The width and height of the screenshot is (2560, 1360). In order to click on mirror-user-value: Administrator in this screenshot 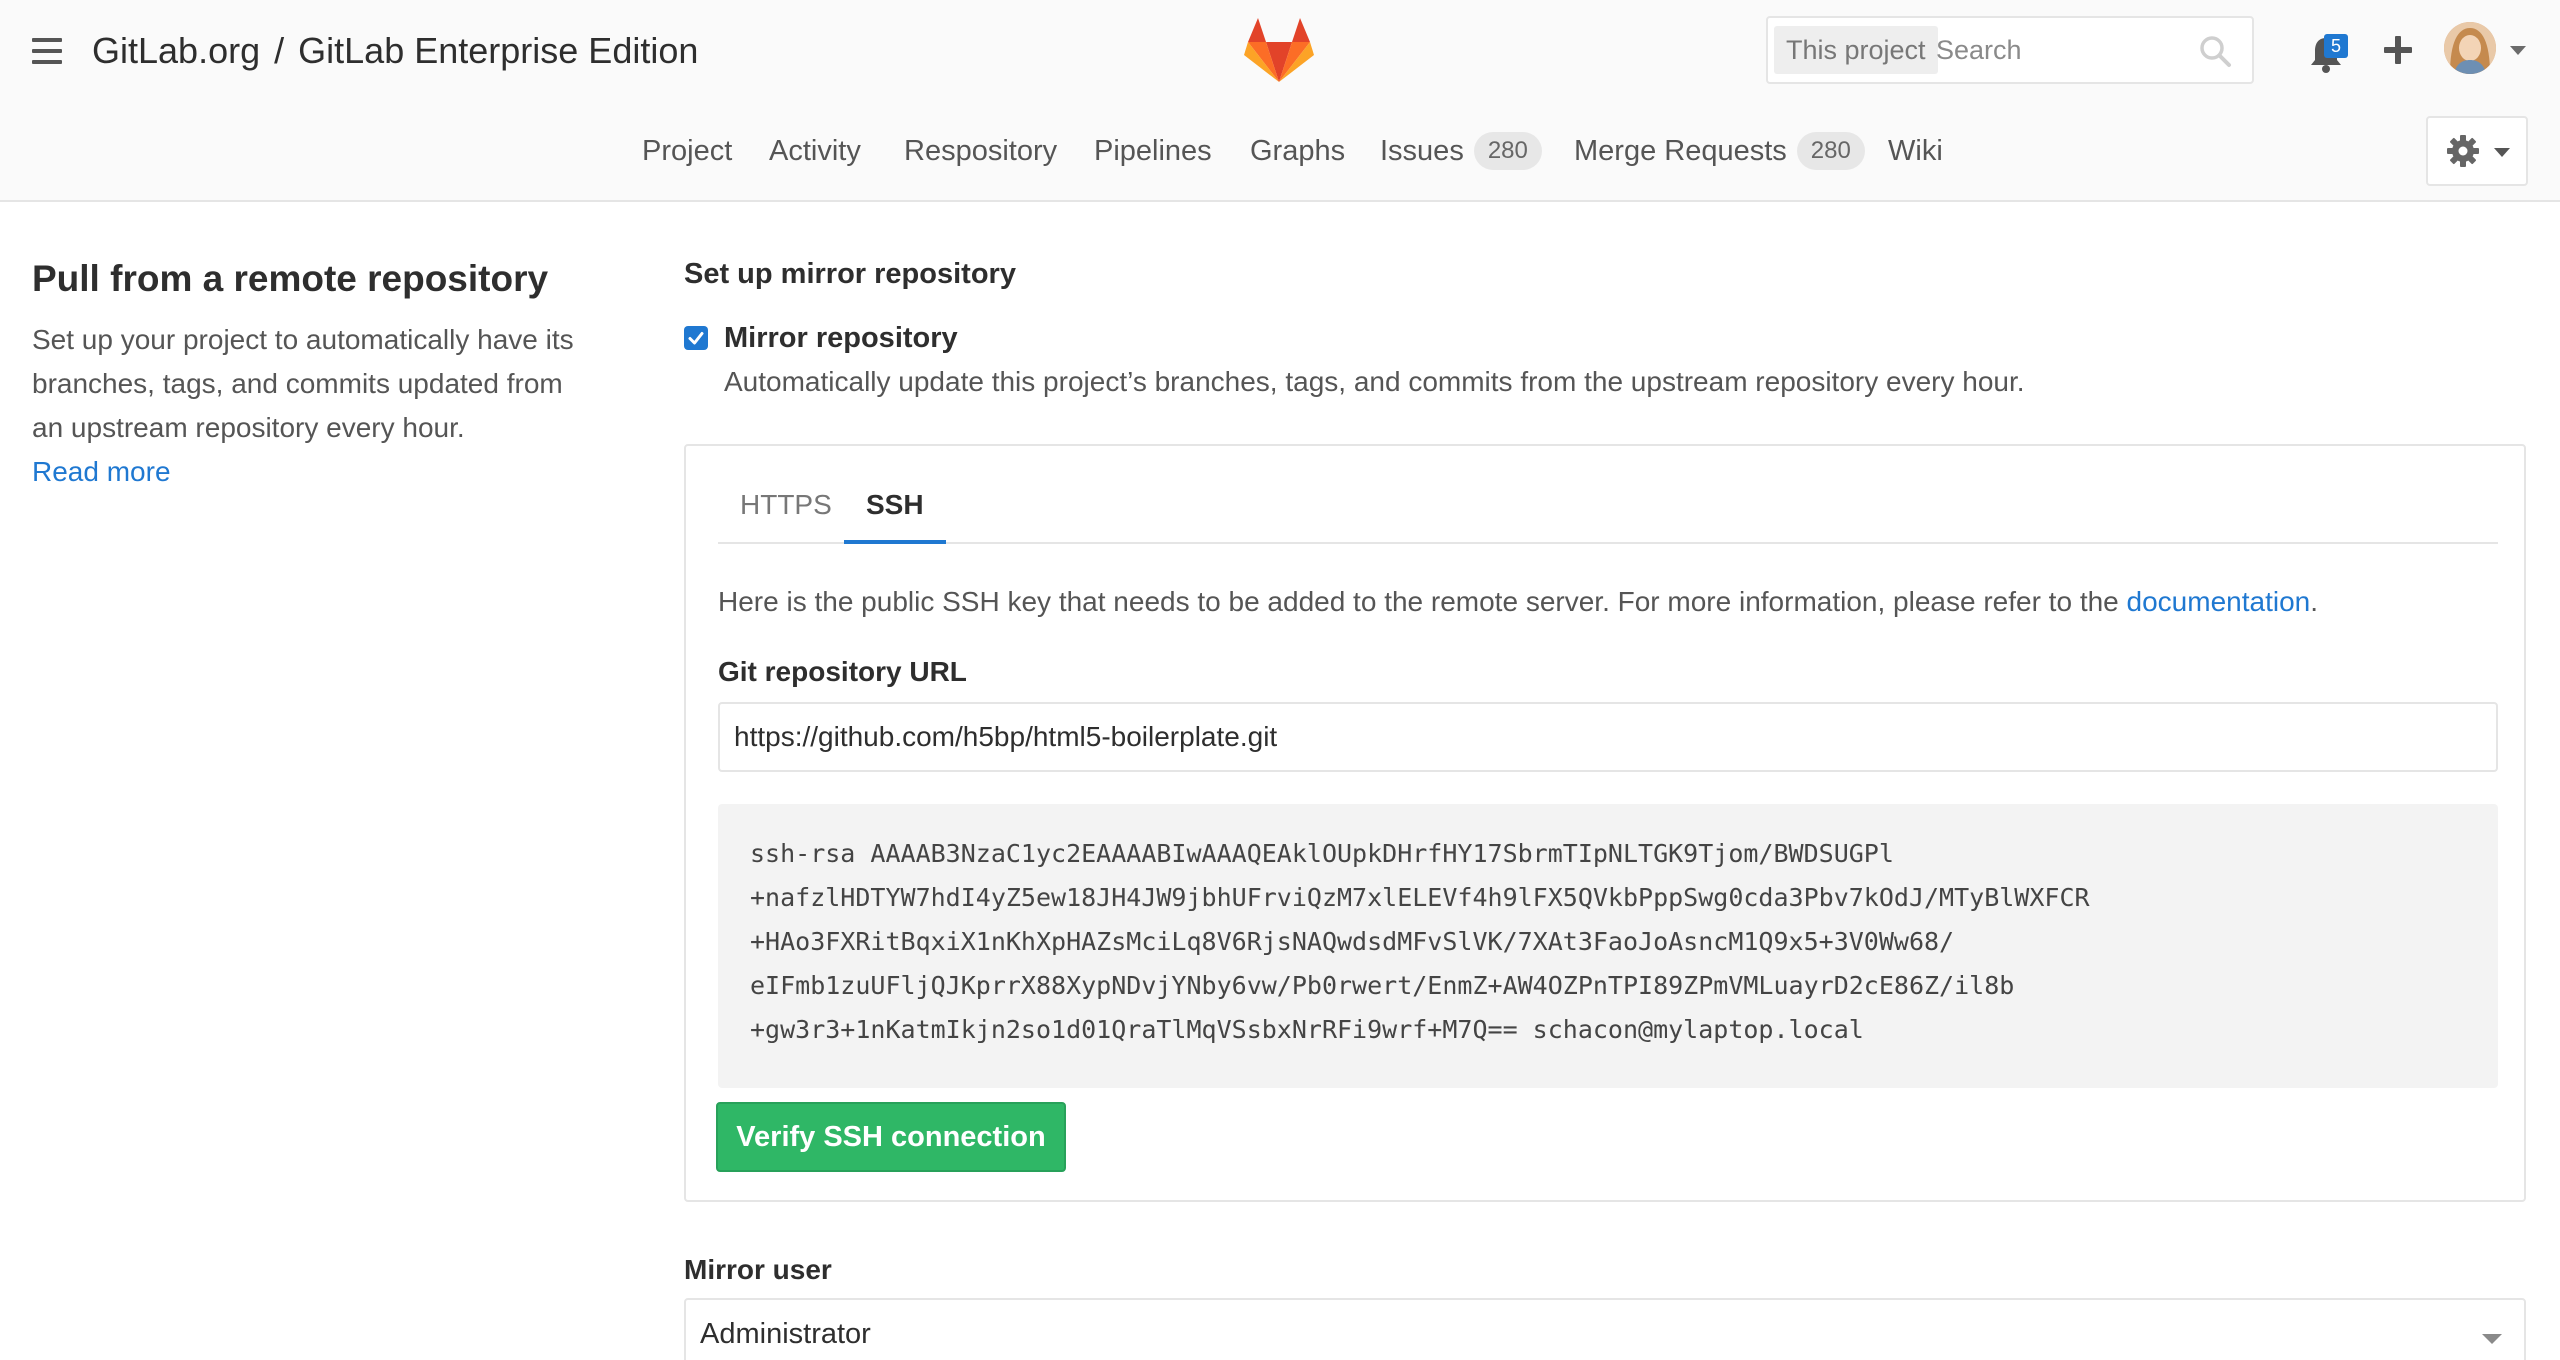, I will do `click(785, 1334)`.